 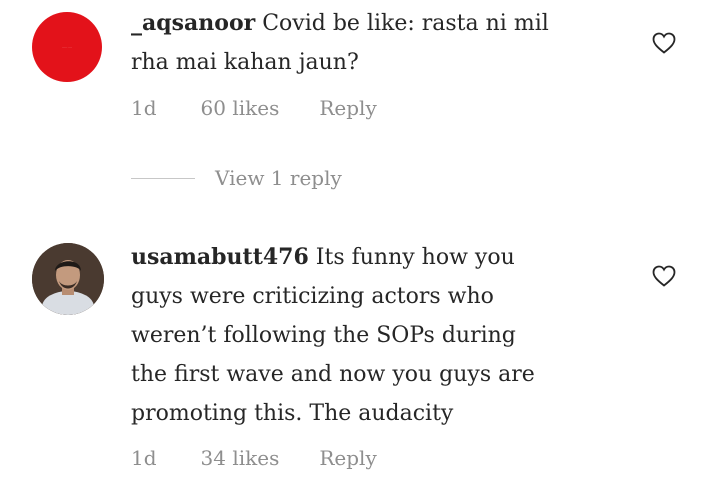 I want to click on comment-text-line: Covid be like: rasta ni mil, so click(x=405, y=23).